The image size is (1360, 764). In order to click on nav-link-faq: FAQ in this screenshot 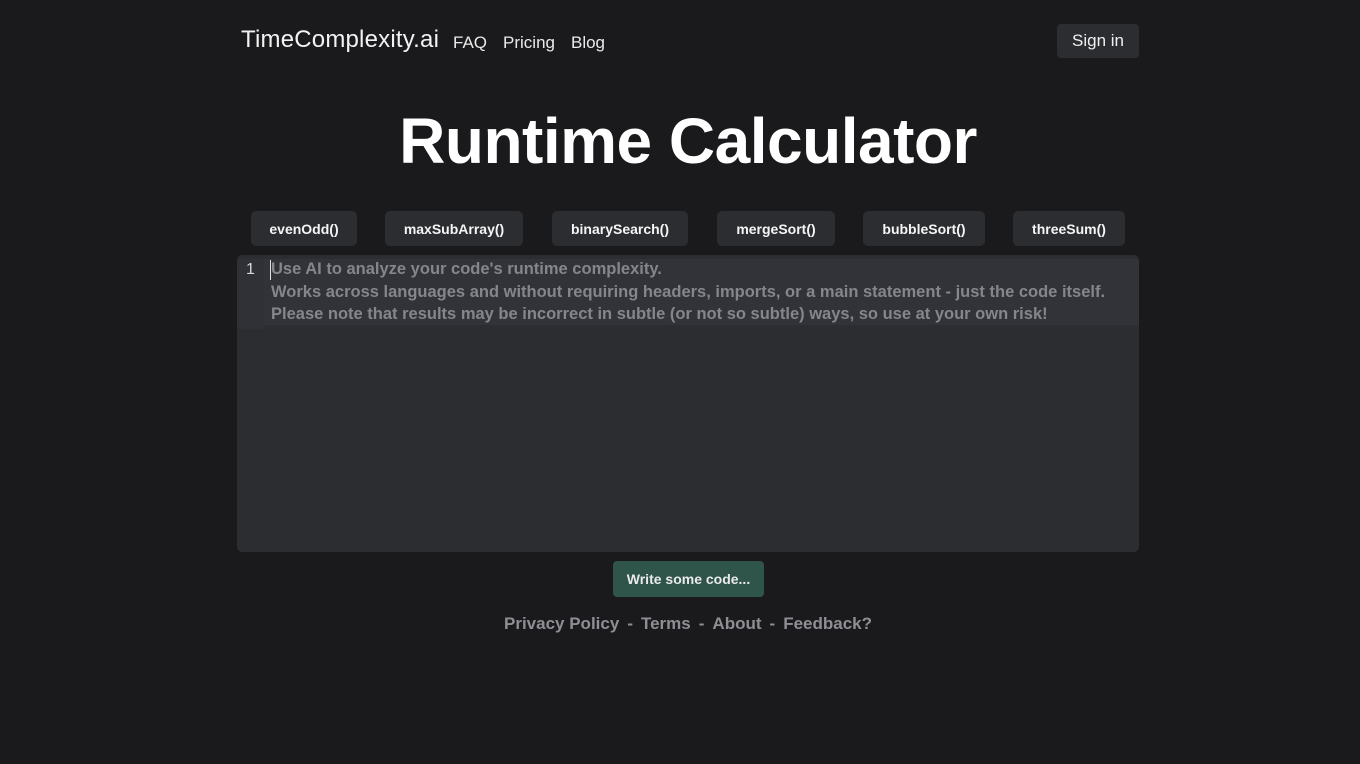, I will do `click(470, 43)`.